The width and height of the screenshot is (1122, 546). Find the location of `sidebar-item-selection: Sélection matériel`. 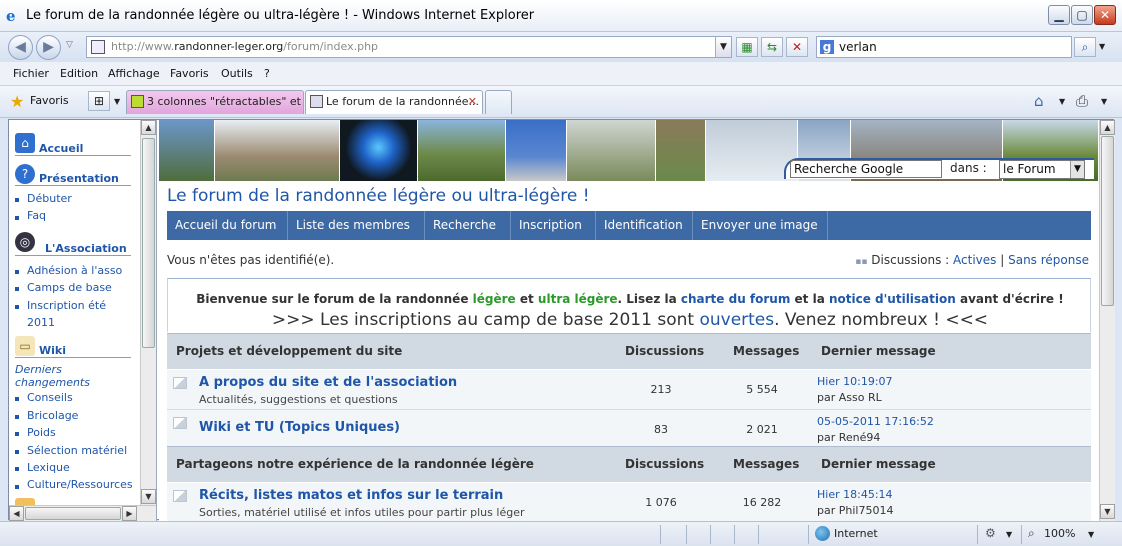

sidebar-item-selection: Sélection matériel is located at coordinates (77, 450).